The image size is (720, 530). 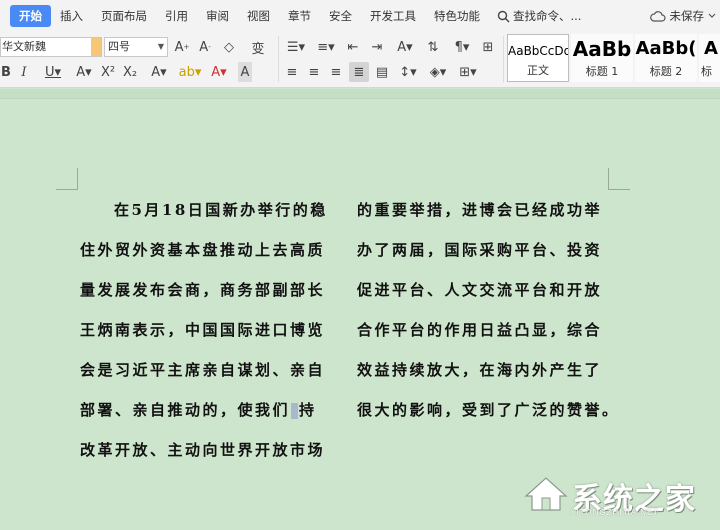 I want to click on chinese-layout-icon: A▾, so click(x=405, y=47).